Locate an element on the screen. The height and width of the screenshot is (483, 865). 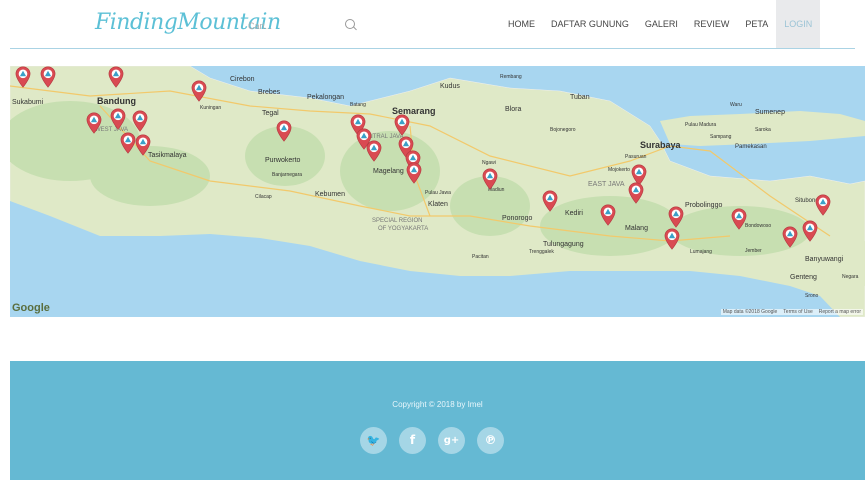
label-pekalongan: Pekalongan is located at coordinates (325, 97).